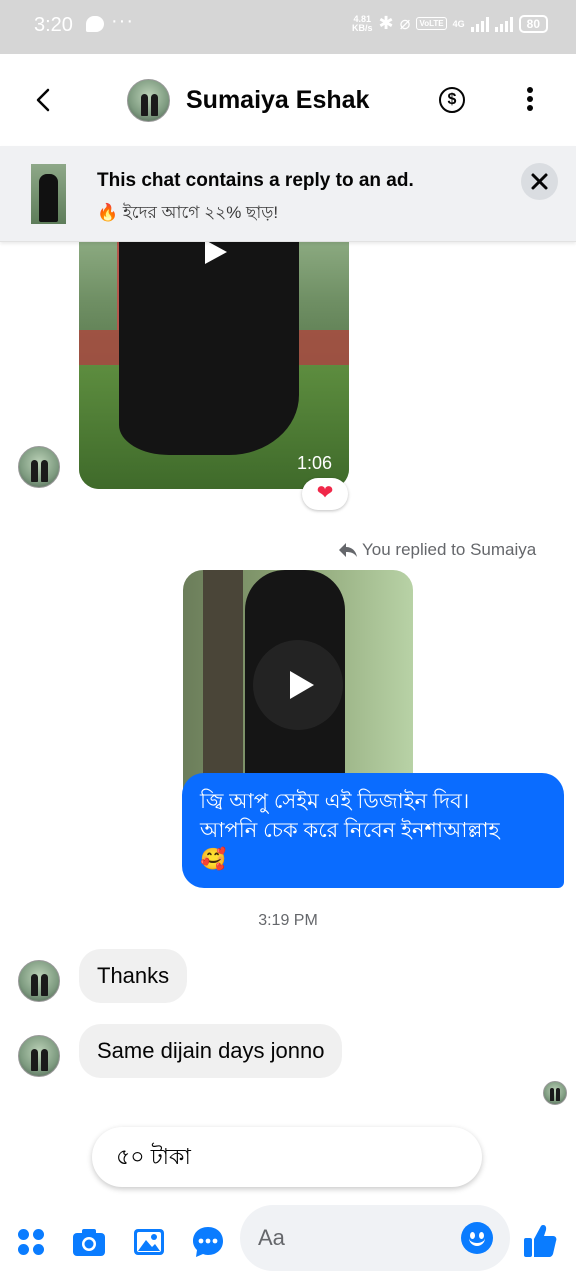 Image resolution: width=576 pixels, height=1280 pixels. Describe the element at coordinates (477, 1238) in the screenshot. I see `emoji-icon` at that location.